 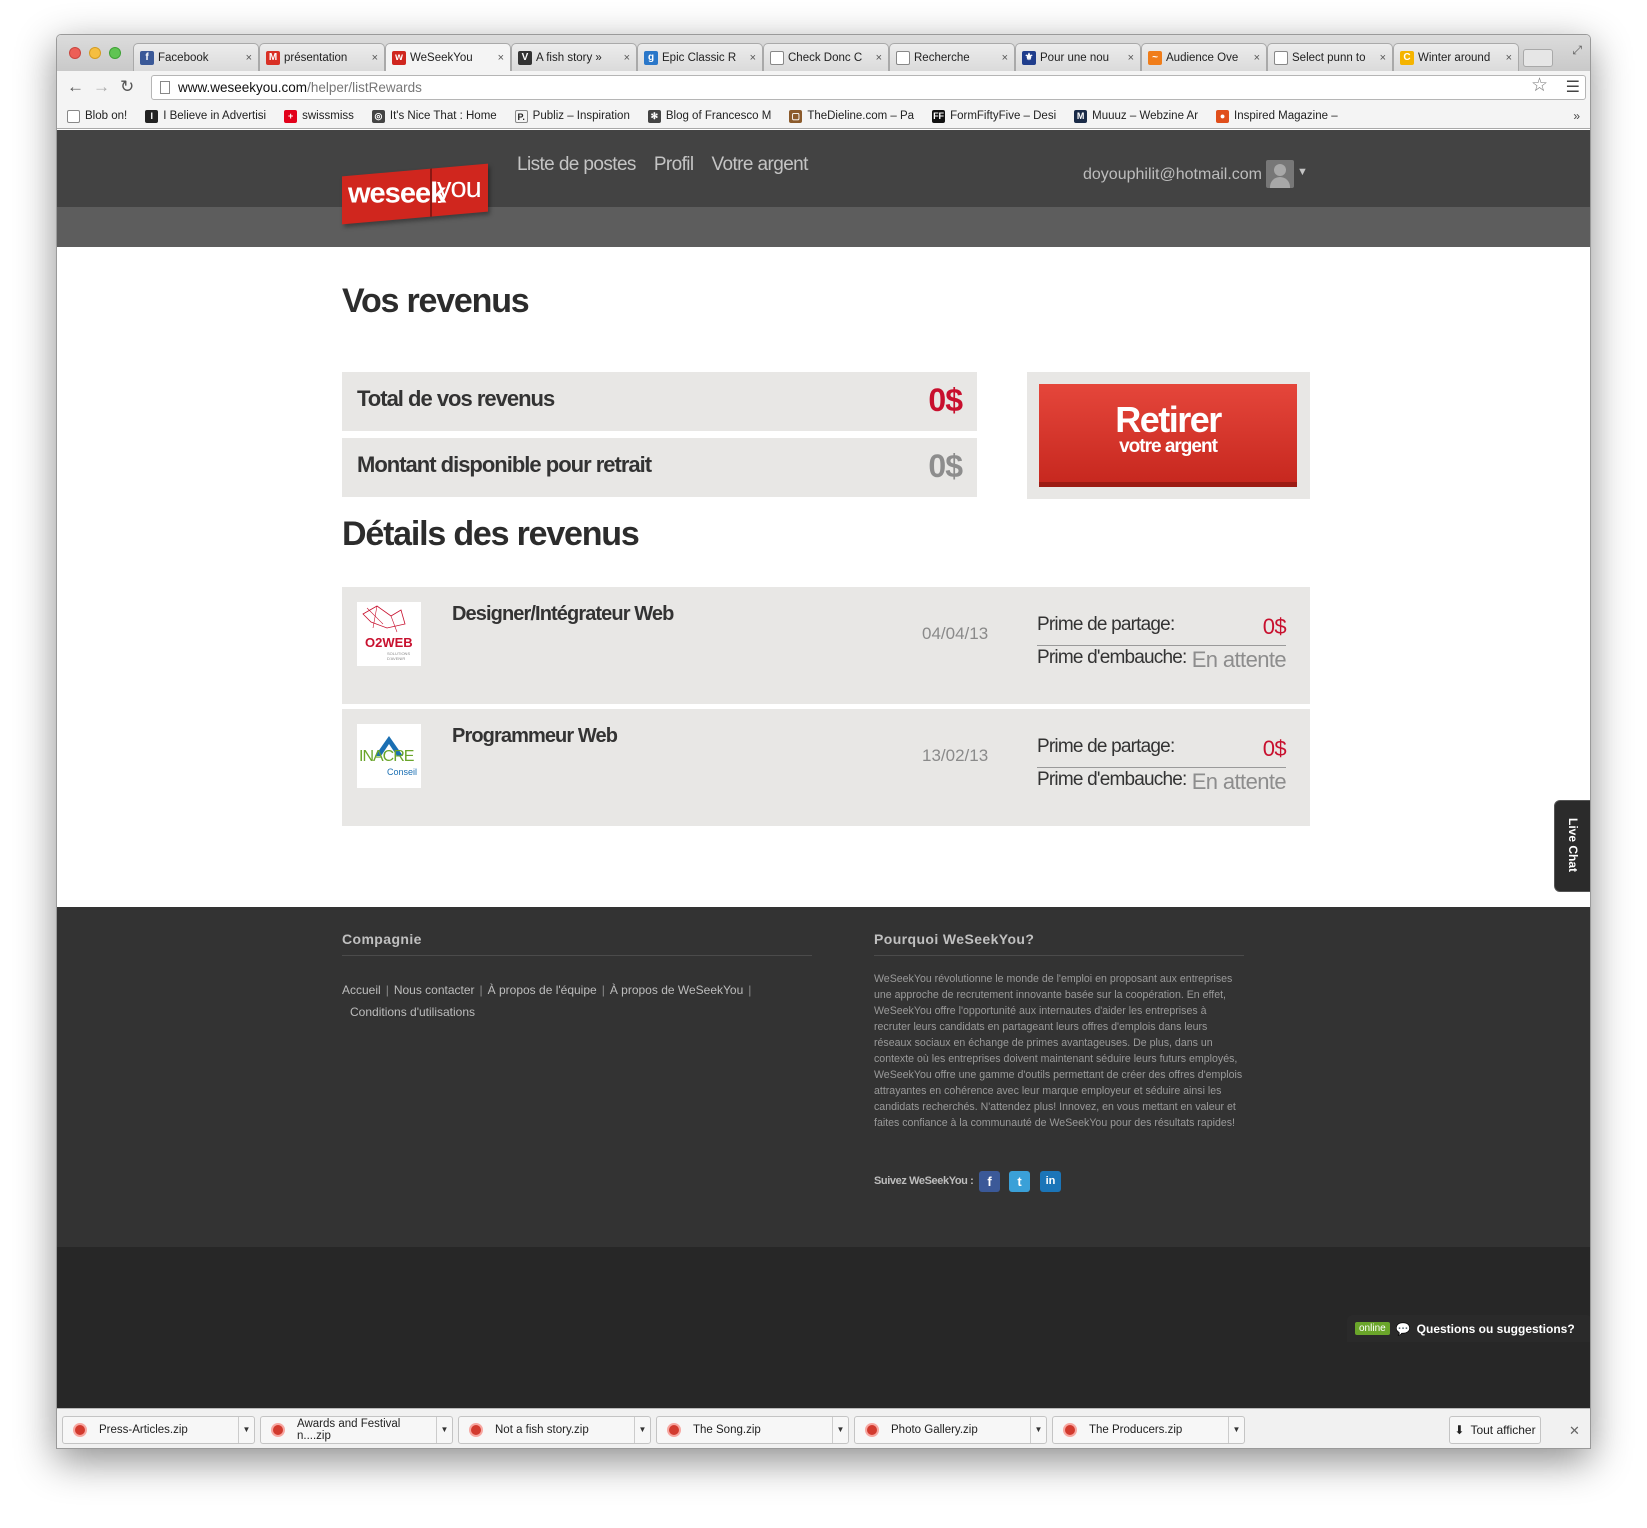 What do you see at coordinates (95, 53) in the screenshot?
I see `minimize-window-button` at bounding box center [95, 53].